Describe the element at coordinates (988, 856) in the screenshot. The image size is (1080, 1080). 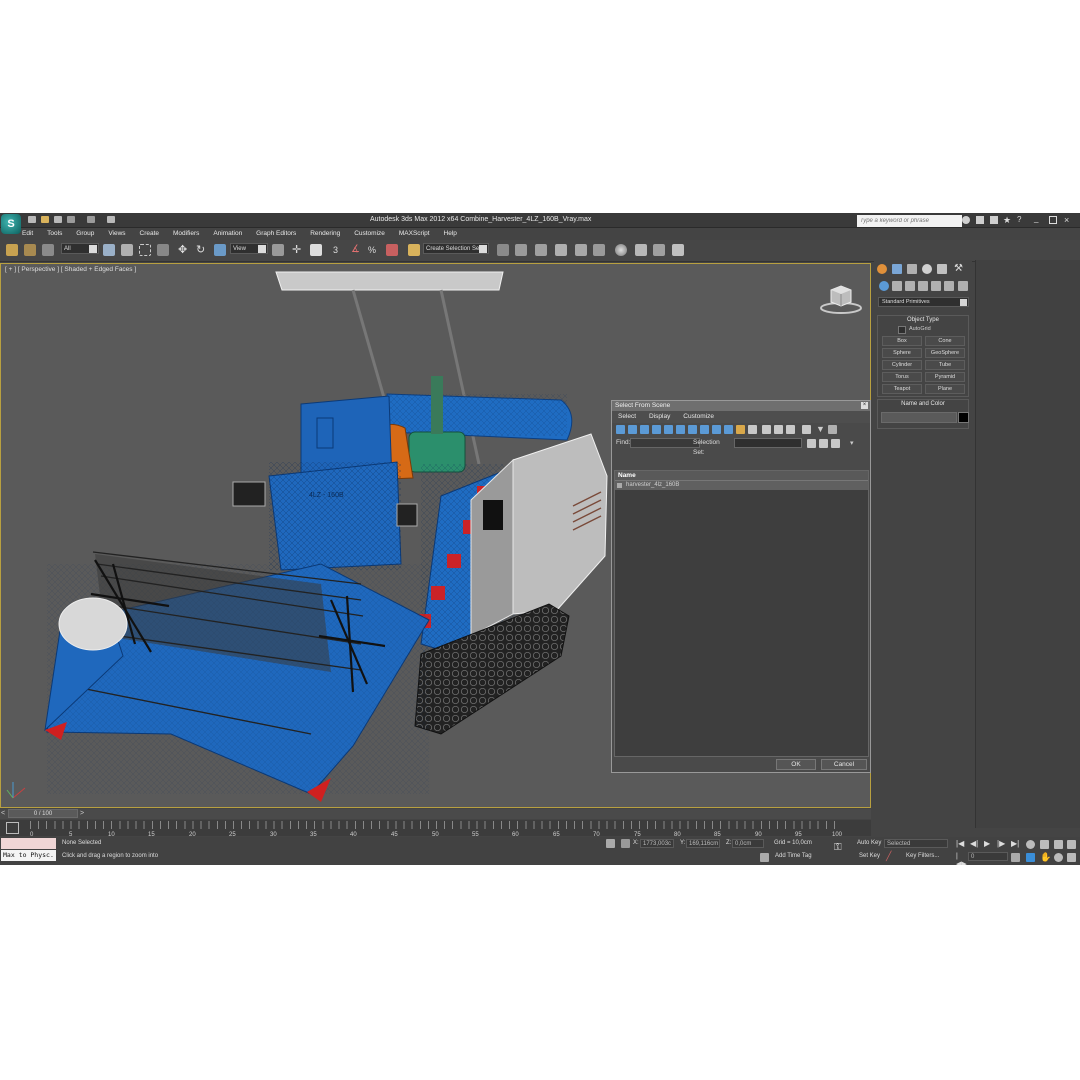
I see `current-frame-field: 0` at that location.